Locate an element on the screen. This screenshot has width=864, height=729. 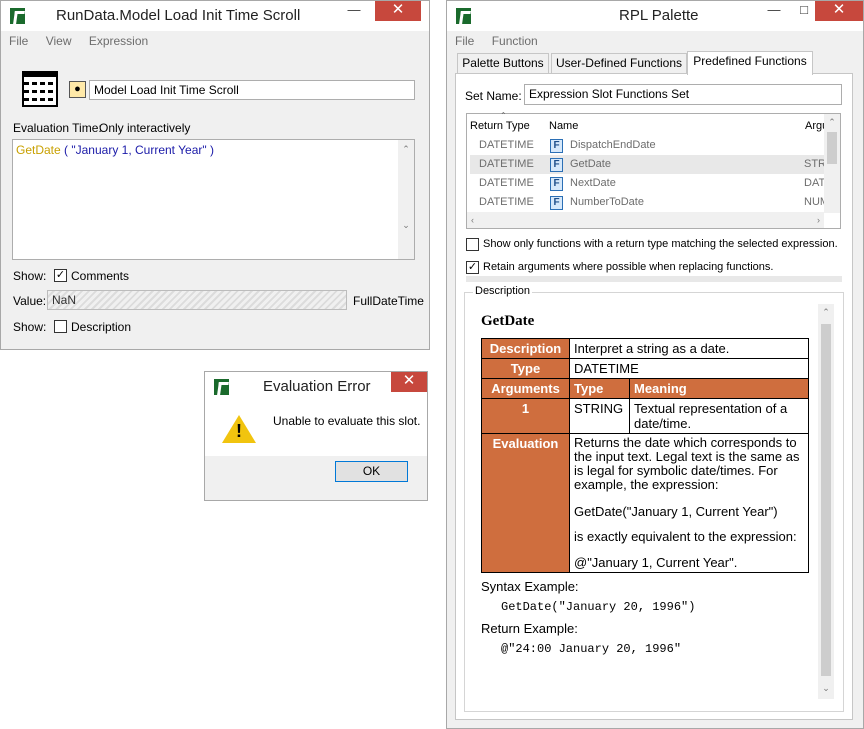
tab-user-defined-functions: User-Defined Functions is located at coordinates (619, 63).